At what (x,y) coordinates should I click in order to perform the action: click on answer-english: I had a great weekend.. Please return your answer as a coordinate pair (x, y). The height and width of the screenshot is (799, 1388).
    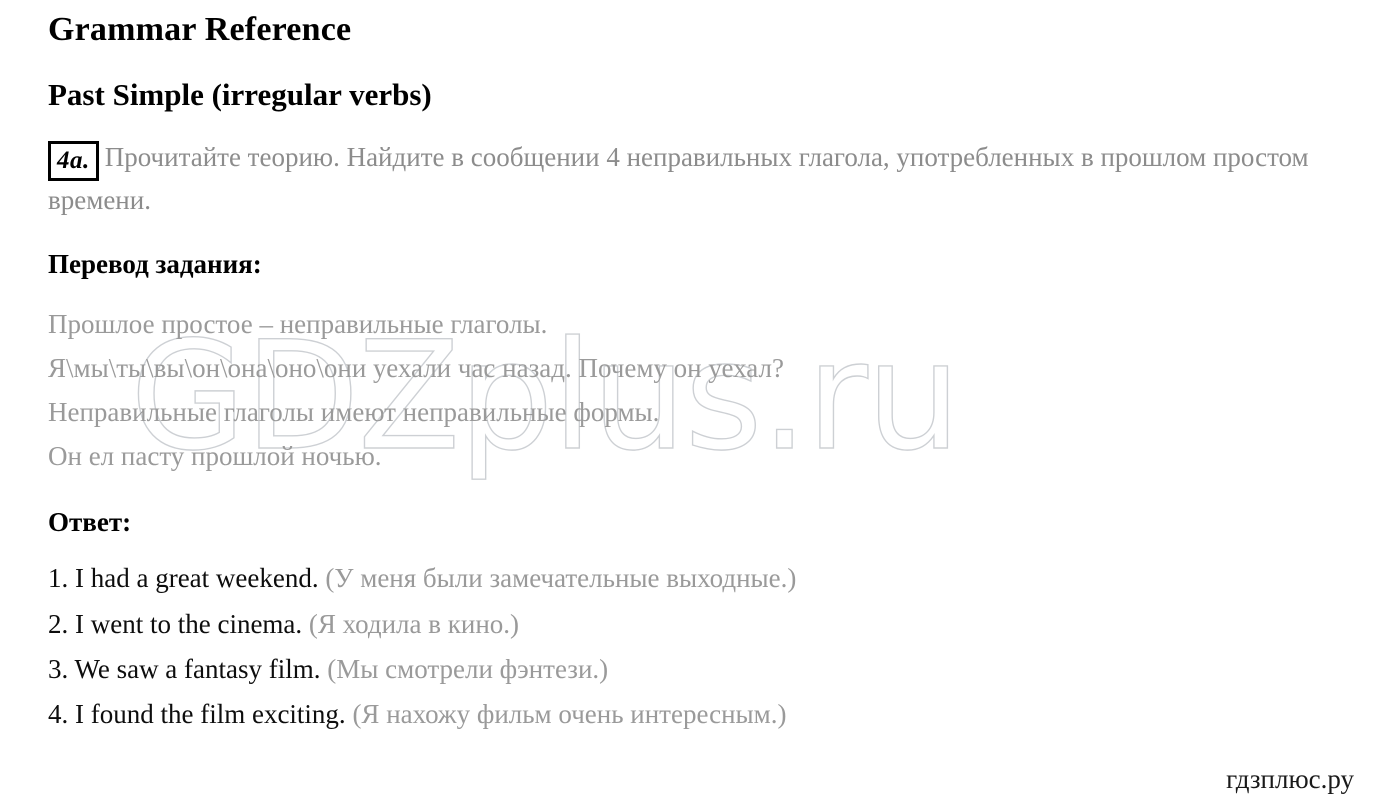
    Looking at the image, I should click on (197, 578).